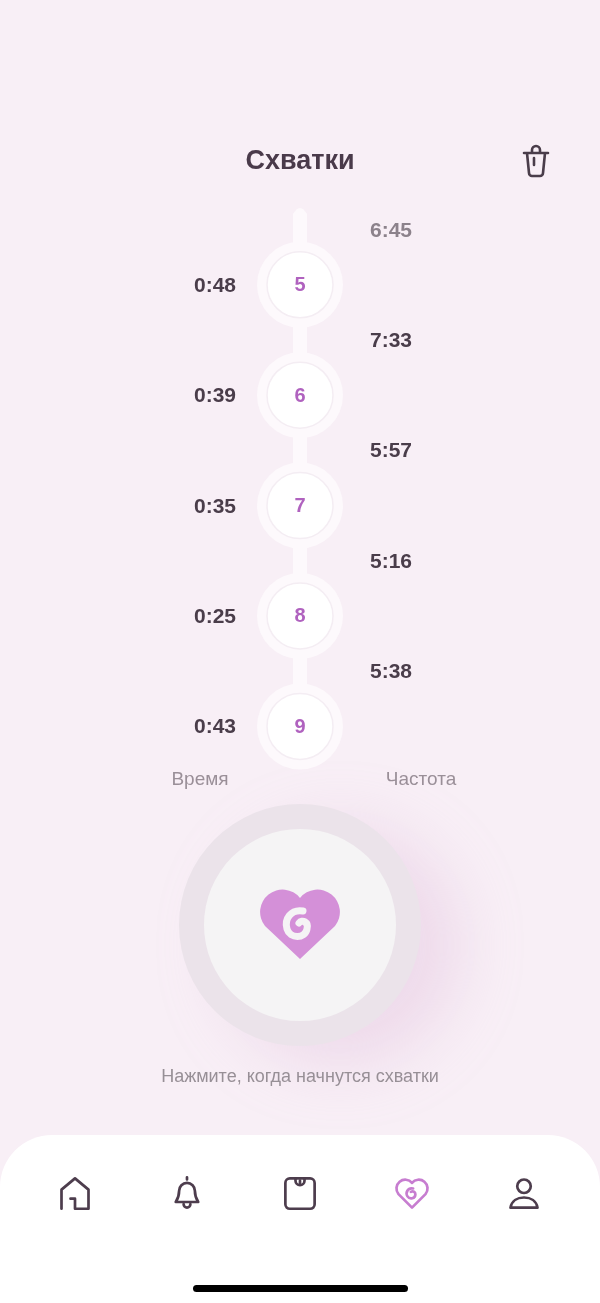 The height and width of the screenshot is (1303, 600). I want to click on interval-time: 6:45, so click(391, 229).